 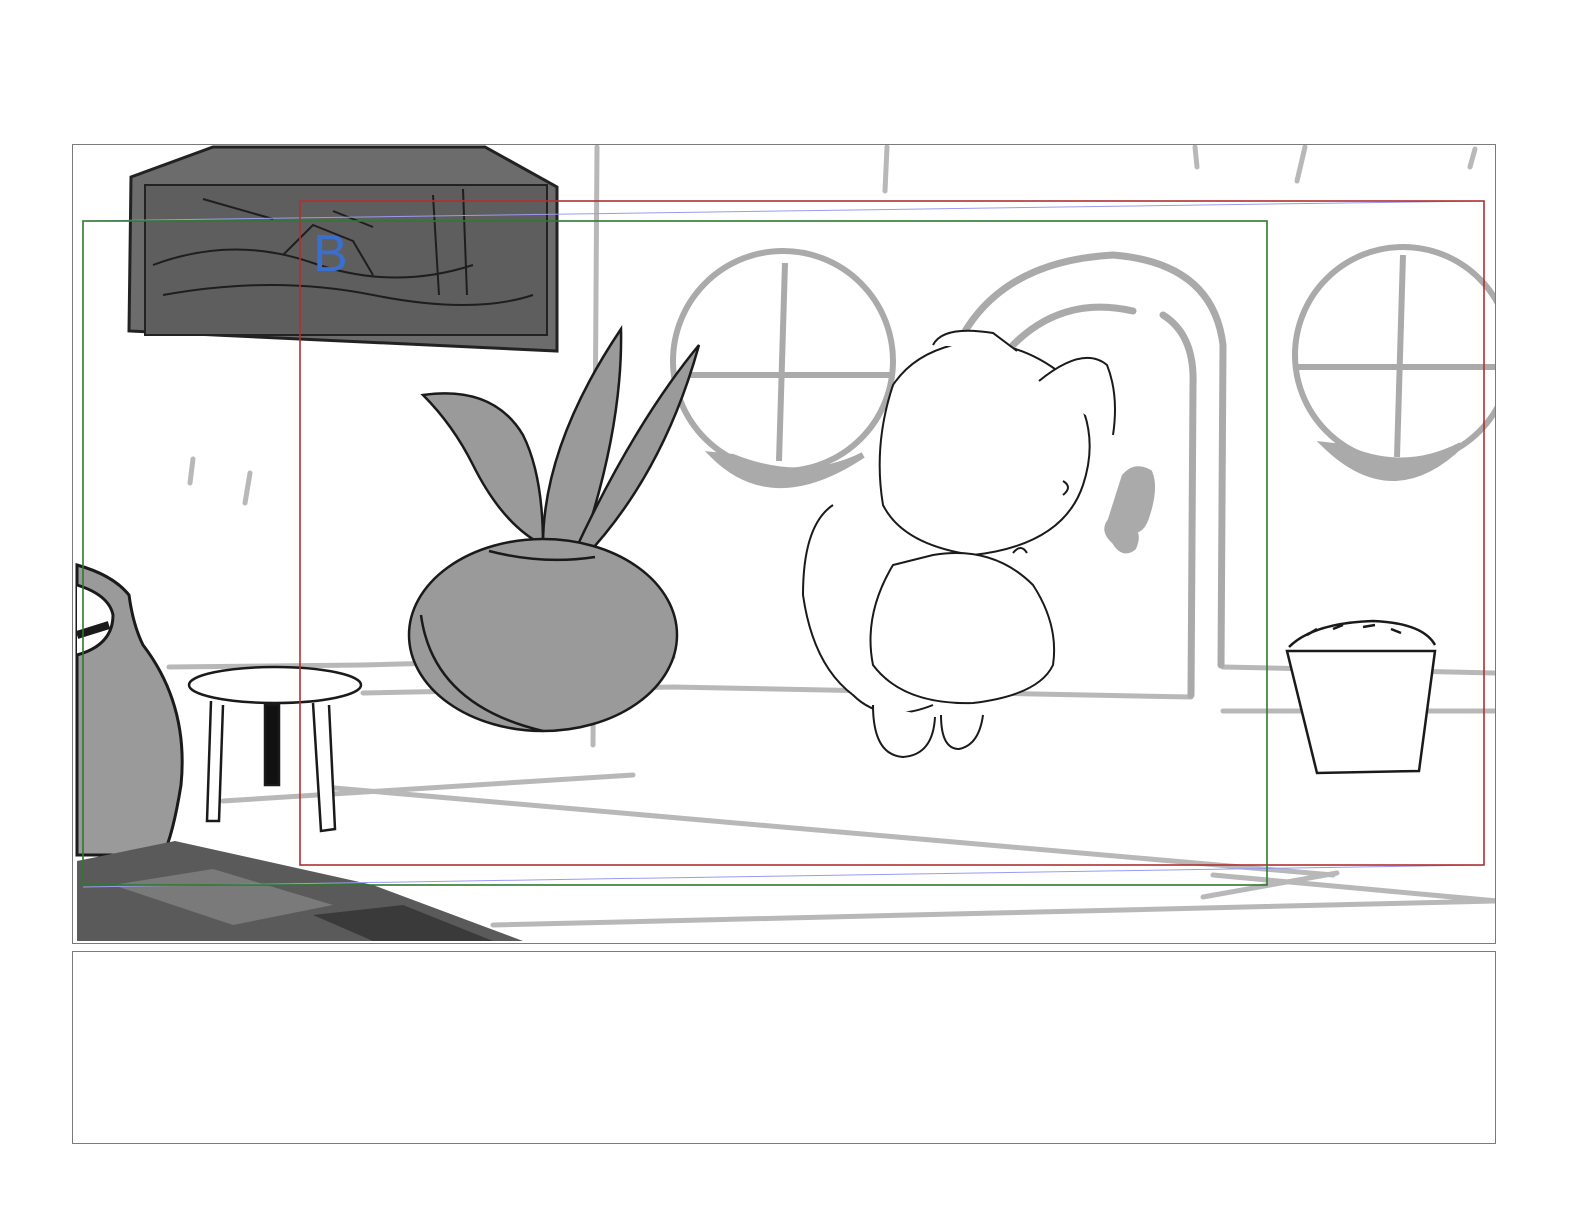 I want to click on vase, so click(x=129, y=710).